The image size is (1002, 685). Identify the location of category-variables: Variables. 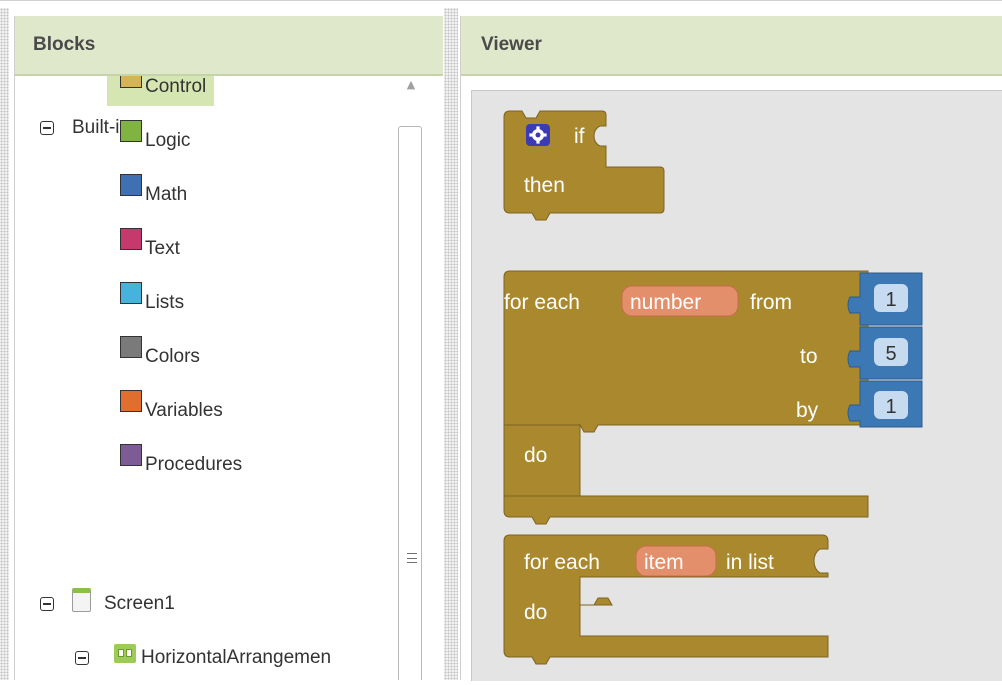
(169, 406).